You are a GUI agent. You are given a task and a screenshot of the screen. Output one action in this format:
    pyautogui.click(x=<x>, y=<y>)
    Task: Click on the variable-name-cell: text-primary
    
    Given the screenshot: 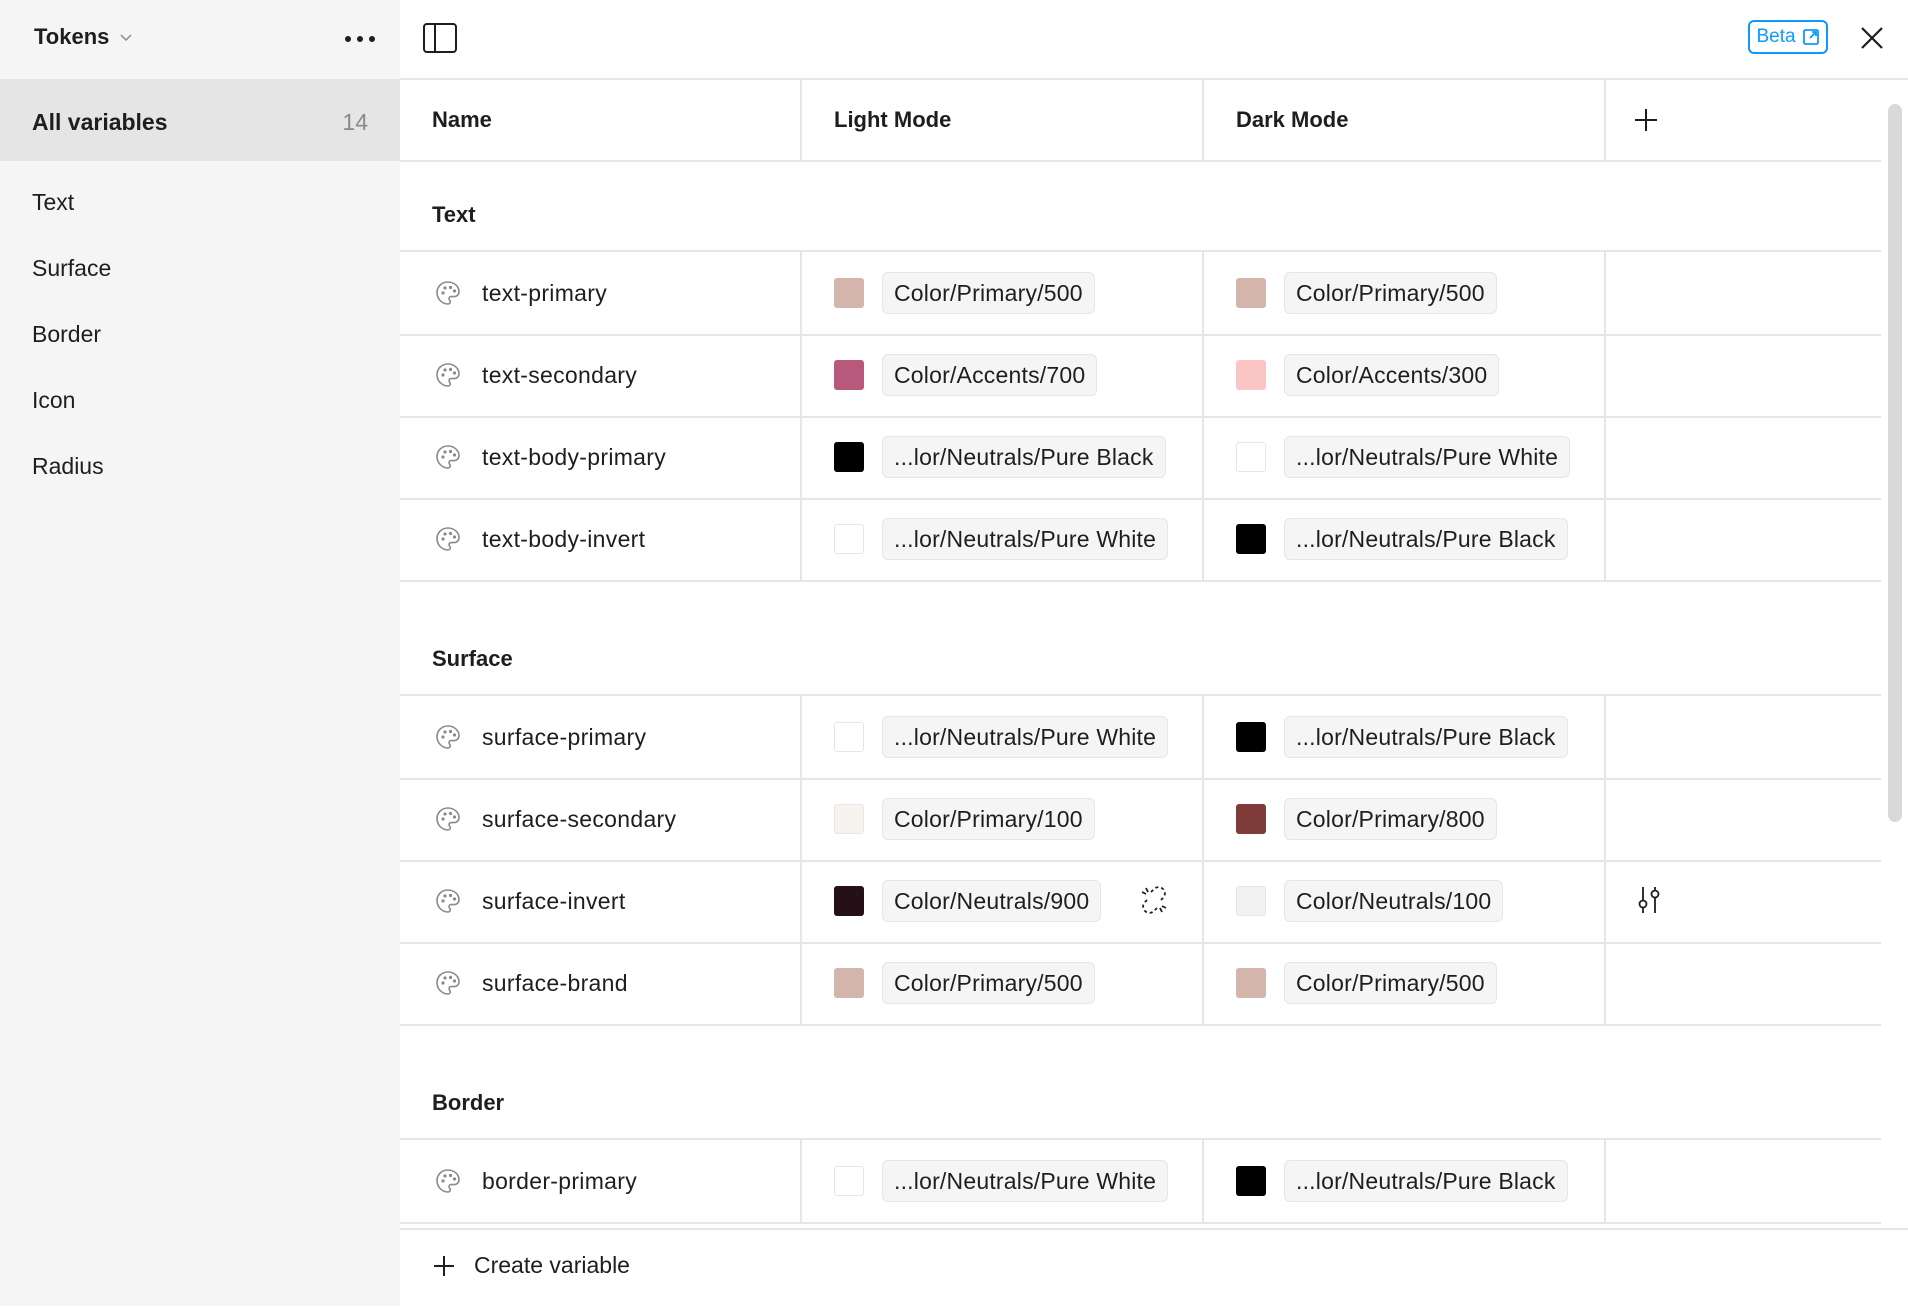 What is the action you would take?
    pyautogui.click(x=600, y=293)
    